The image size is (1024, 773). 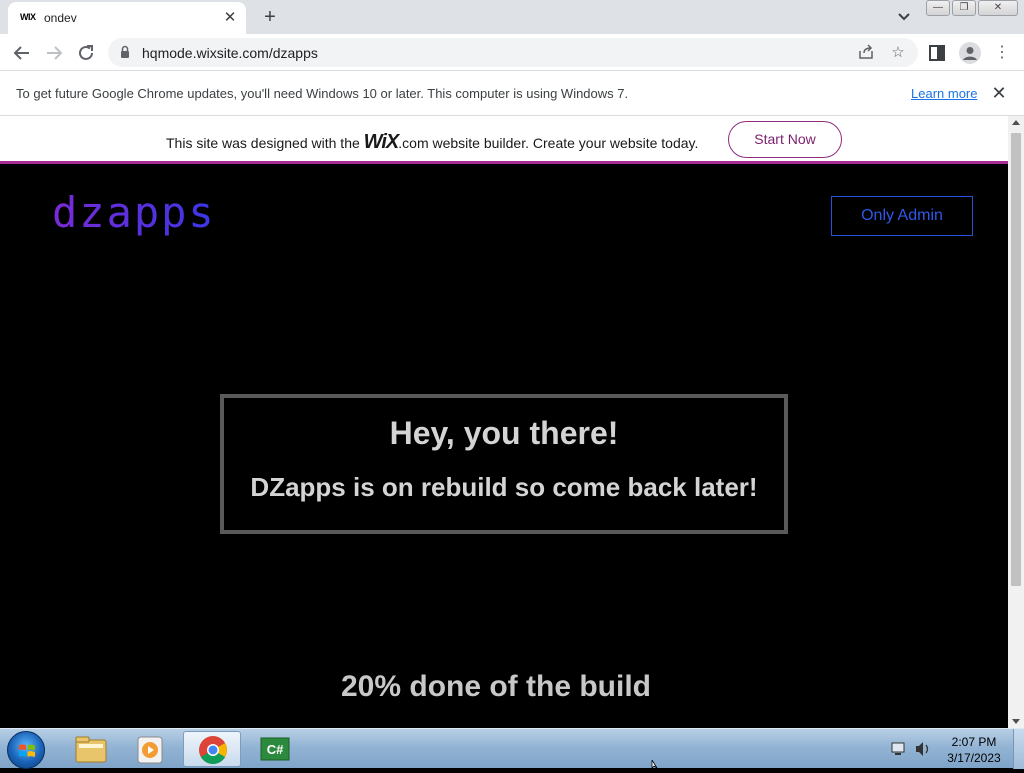 What do you see at coordinates (504, 433) in the screenshot?
I see `notice-title: Hey, you there!` at bounding box center [504, 433].